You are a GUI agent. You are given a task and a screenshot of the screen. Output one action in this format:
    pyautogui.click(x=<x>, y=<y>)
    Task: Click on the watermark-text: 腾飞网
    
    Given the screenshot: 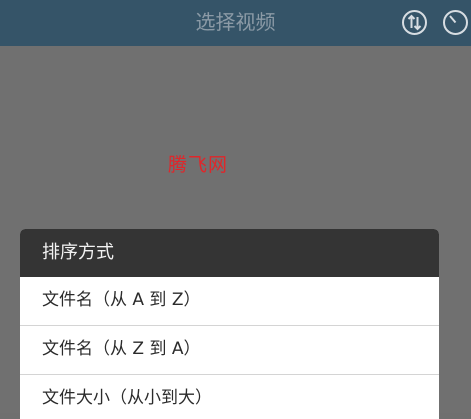 What is the action you would take?
    pyautogui.click(x=197, y=165)
    